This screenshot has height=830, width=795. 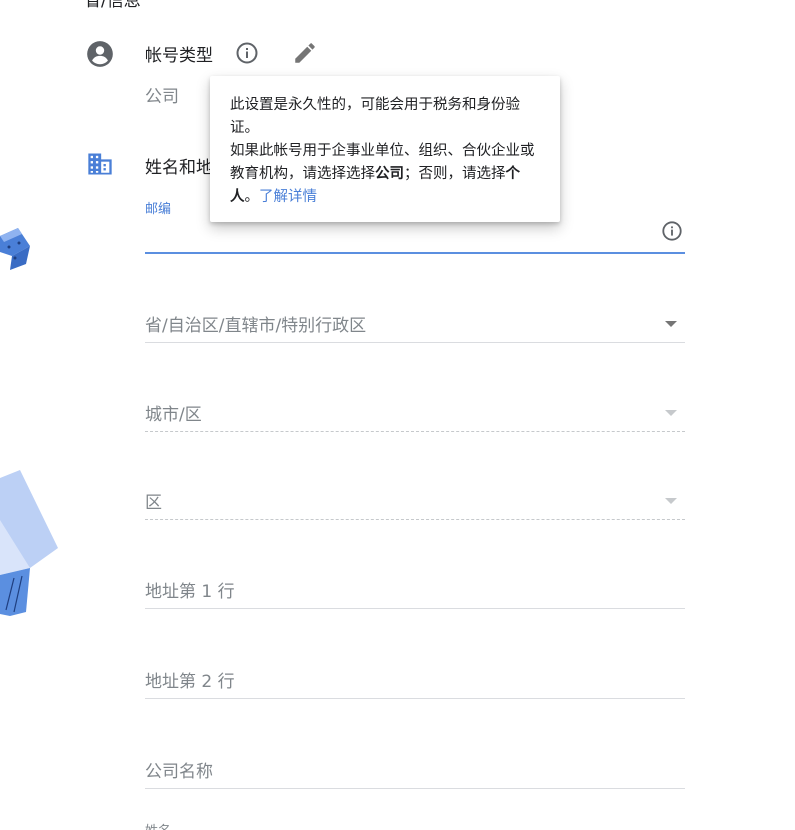 I want to click on address-line-1-input: 地址第 1 行, so click(x=415, y=589).